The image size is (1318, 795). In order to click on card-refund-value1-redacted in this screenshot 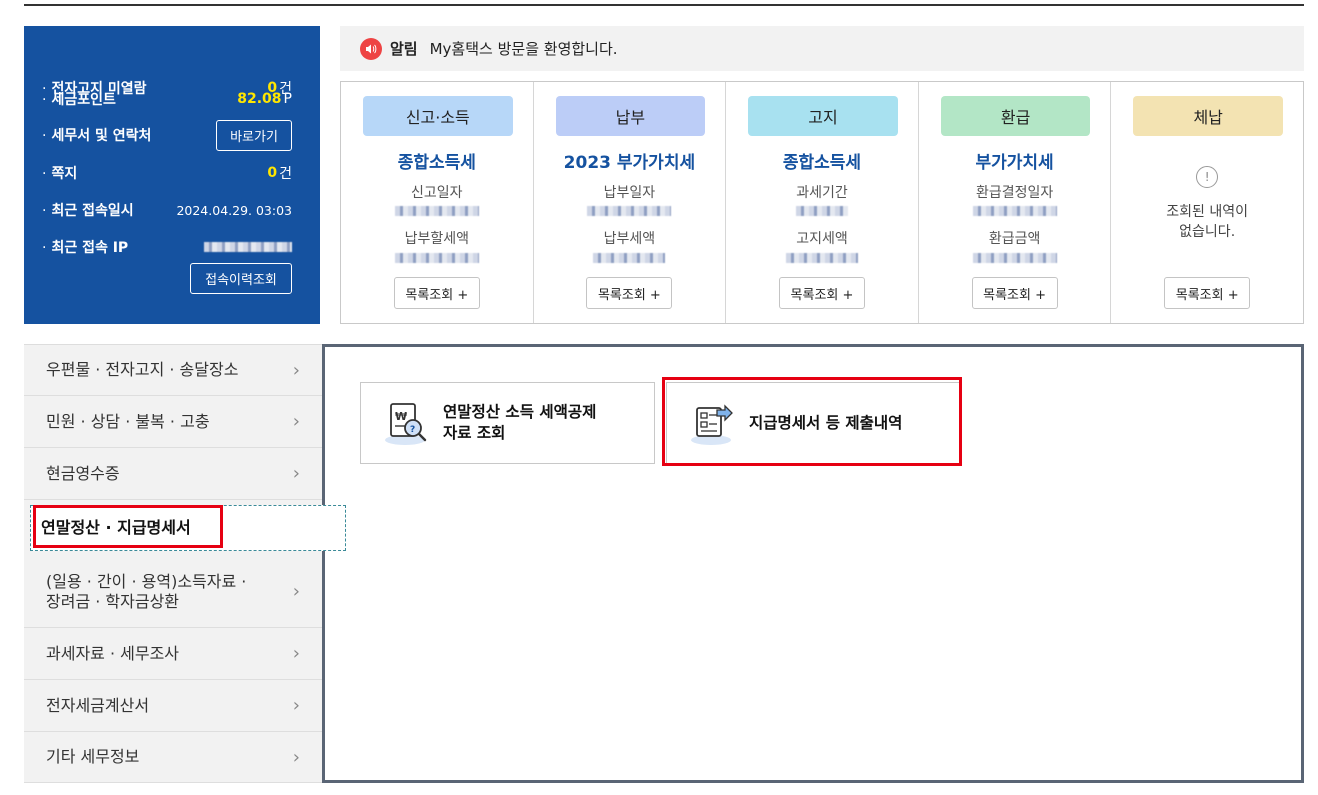, I will do `click(1014, 211)`.